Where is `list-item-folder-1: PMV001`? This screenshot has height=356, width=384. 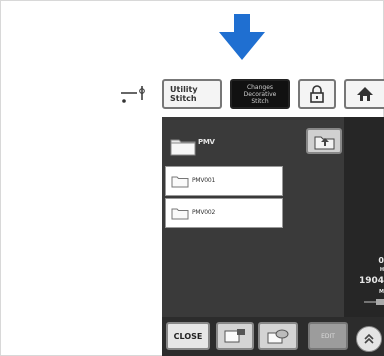 list-item-folder-1: PMV001 is located at coordinates (224, 181).